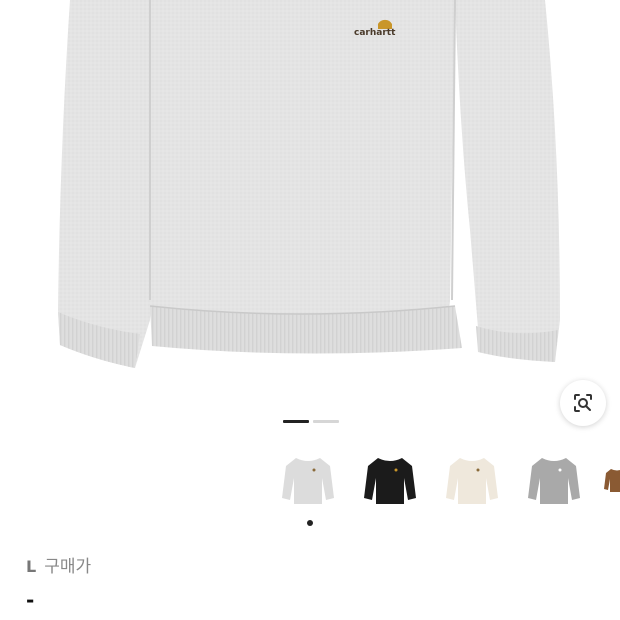 The width and height of the screenshot is (620, 620). Describe the element at coordinates (472, 480) in the screenshot. I see `variant-thumb-natural` at that location.